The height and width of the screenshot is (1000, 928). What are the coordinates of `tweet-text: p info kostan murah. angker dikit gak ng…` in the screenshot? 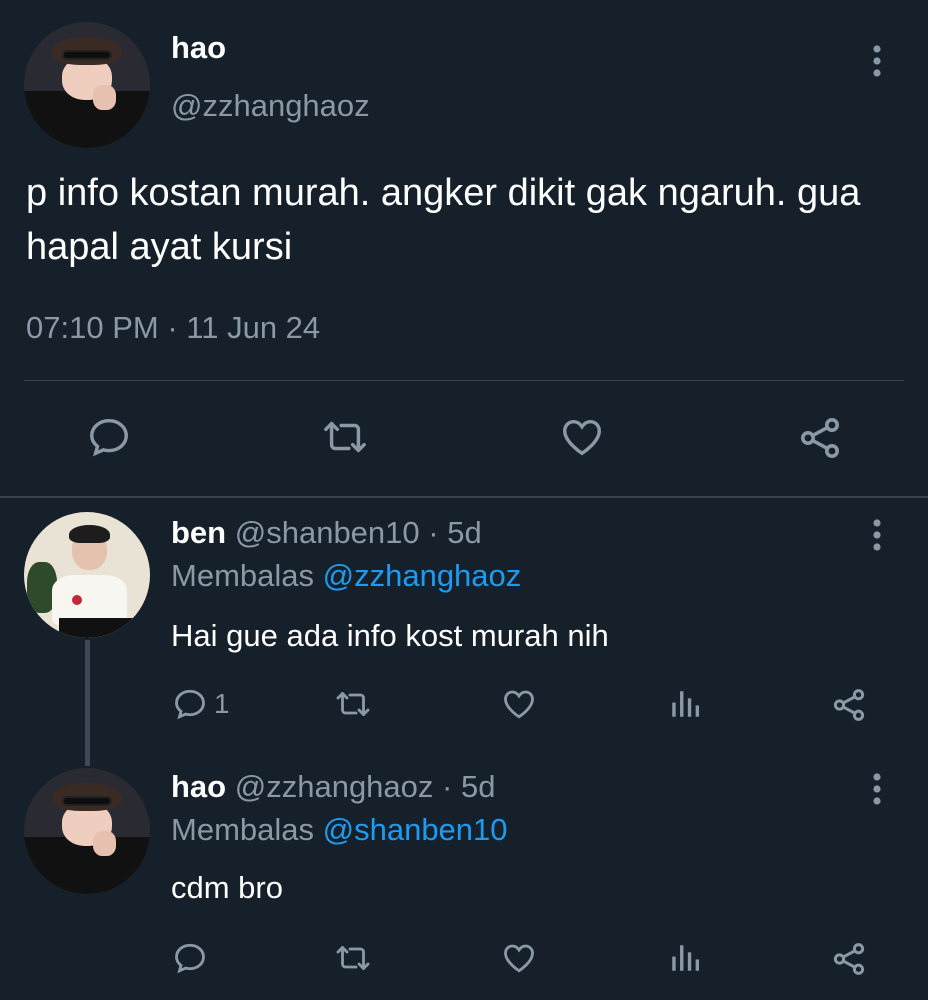 It's located at (443, 220).